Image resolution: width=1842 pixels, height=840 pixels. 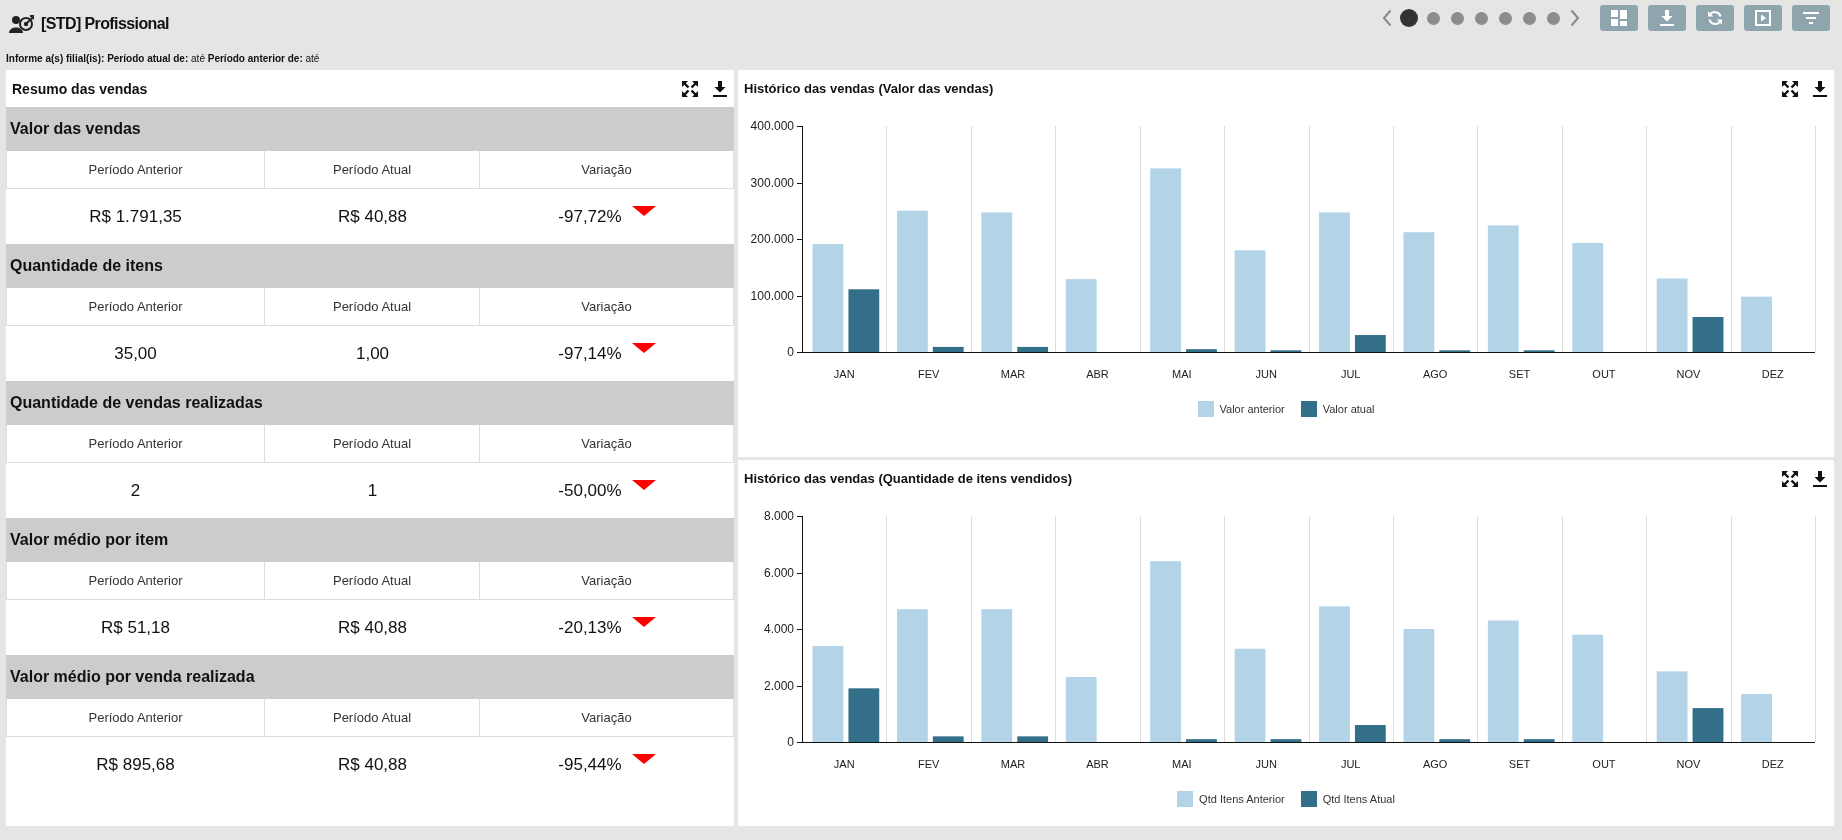 What do you see at coordinates (163, 58) in the screenshot?
I see `filter-summary: Informe a(s) filial(is): Período atual de: até Período anterior de: até` at bounding box center [163, 58].